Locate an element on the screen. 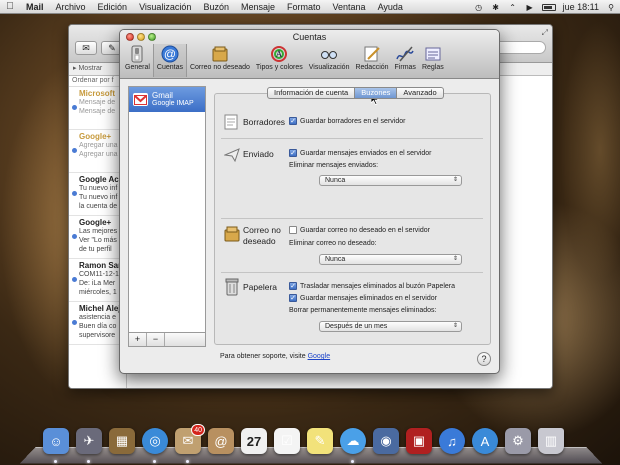 The image size is (620, 465). contacts-icon: @ is located at coordinates (221, 441).